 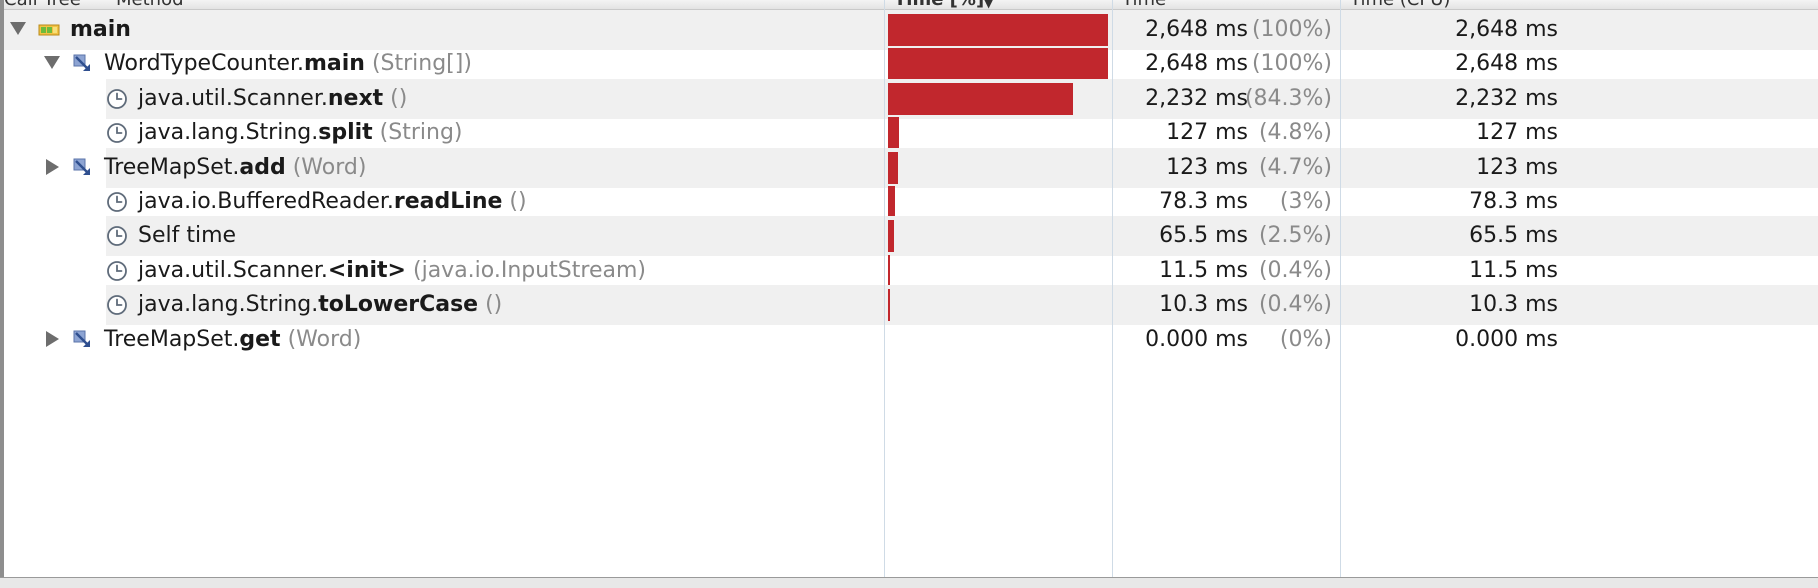 What do you see at coordinates (1305, 201) in the screenshot?
I see `time-percent: (3%)` at bounding box center [1305, 201].